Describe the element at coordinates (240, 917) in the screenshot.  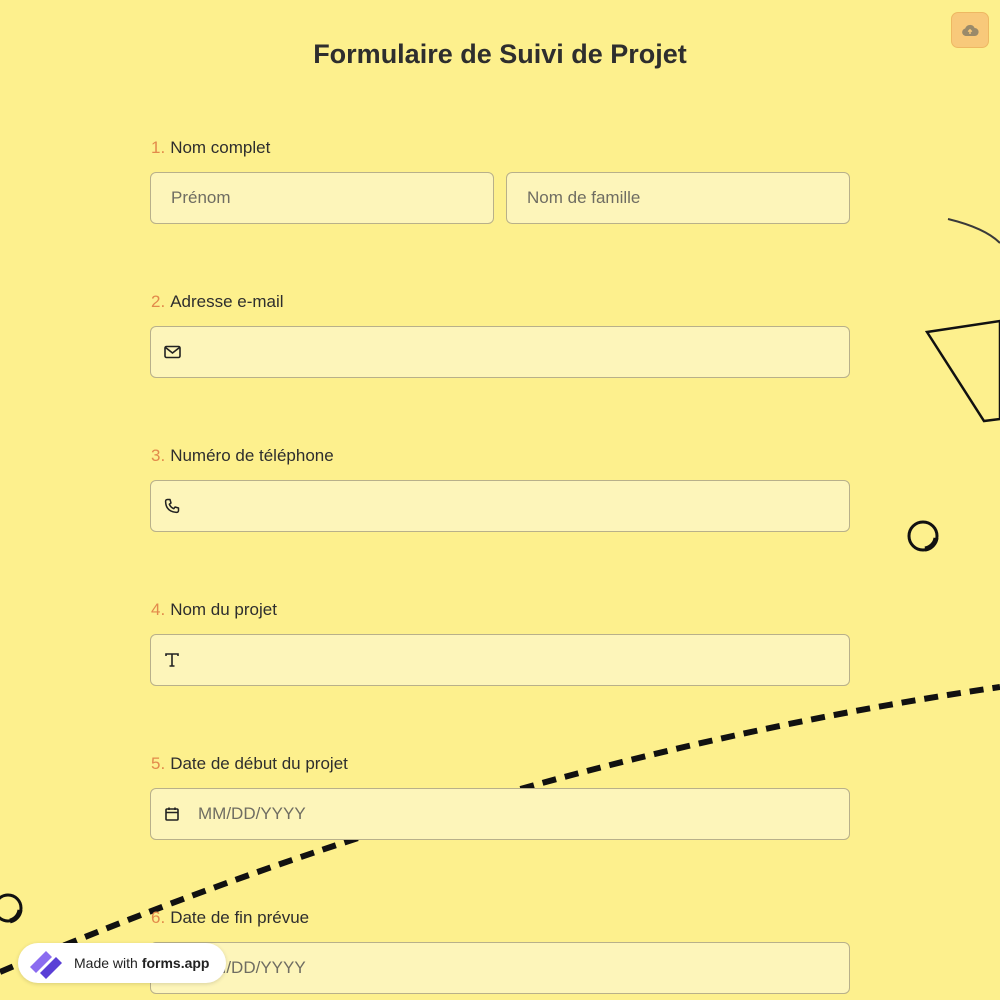
I see `question-text: Date de fin prévue` at that location.